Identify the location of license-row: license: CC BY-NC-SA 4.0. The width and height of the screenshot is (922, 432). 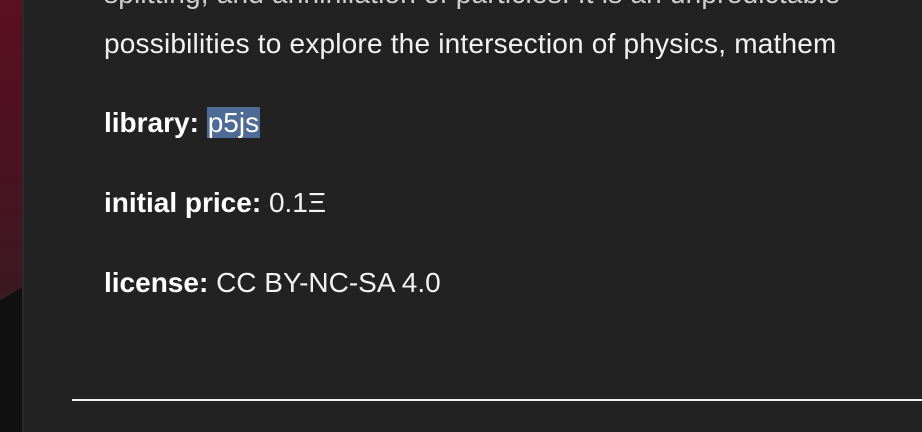
(272, 283).